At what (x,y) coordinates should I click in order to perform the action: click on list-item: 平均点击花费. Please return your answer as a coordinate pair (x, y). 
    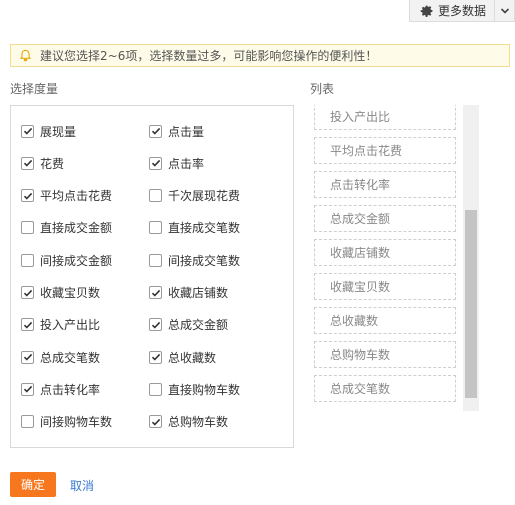
    Looking at the image, I should click on (385, 150).